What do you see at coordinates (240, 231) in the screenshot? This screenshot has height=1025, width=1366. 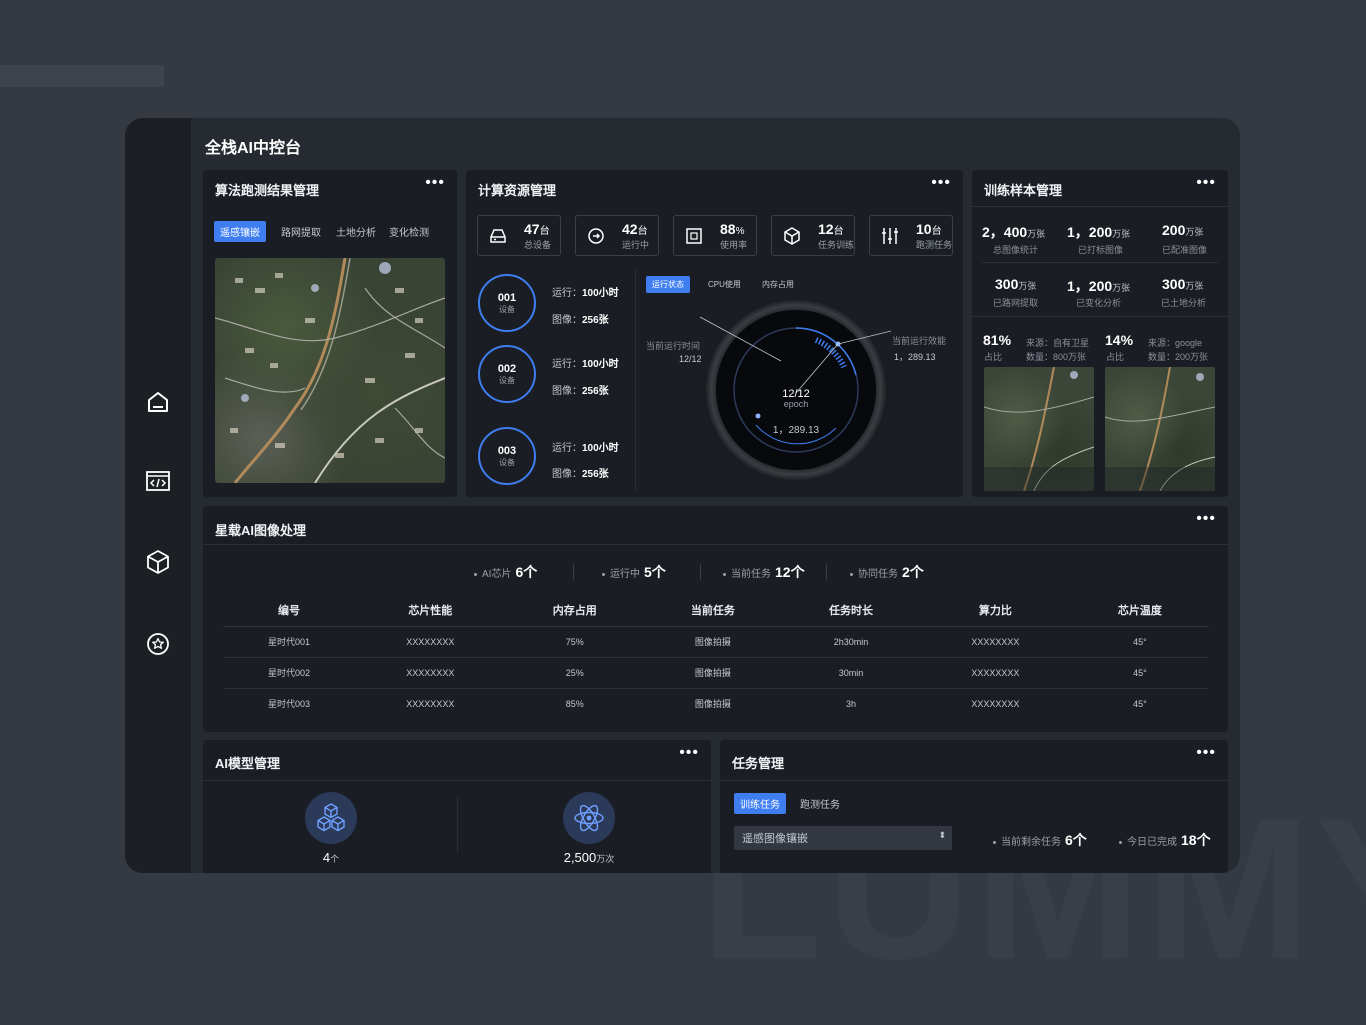 I see `tab-mosaic: 遥感镶嵌` at bounding box center [240, 231].